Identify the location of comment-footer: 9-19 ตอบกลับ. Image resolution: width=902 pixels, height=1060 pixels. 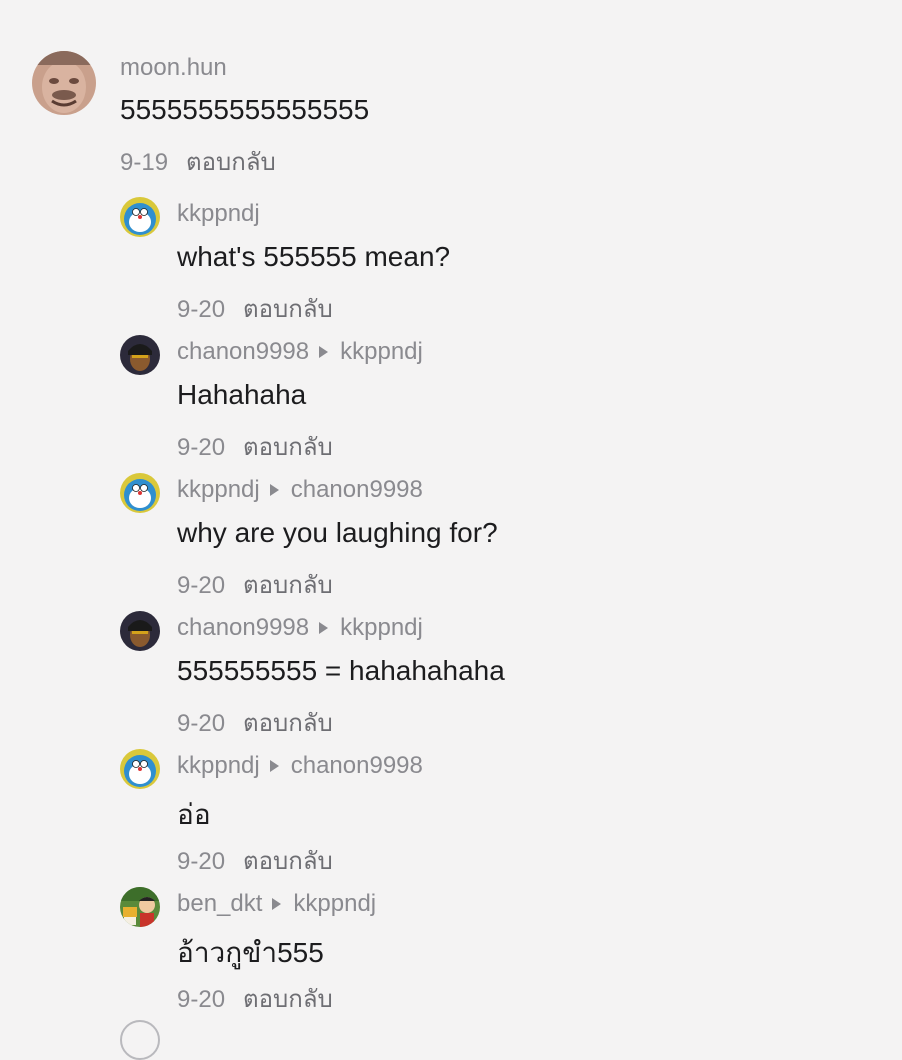
(198, 161).